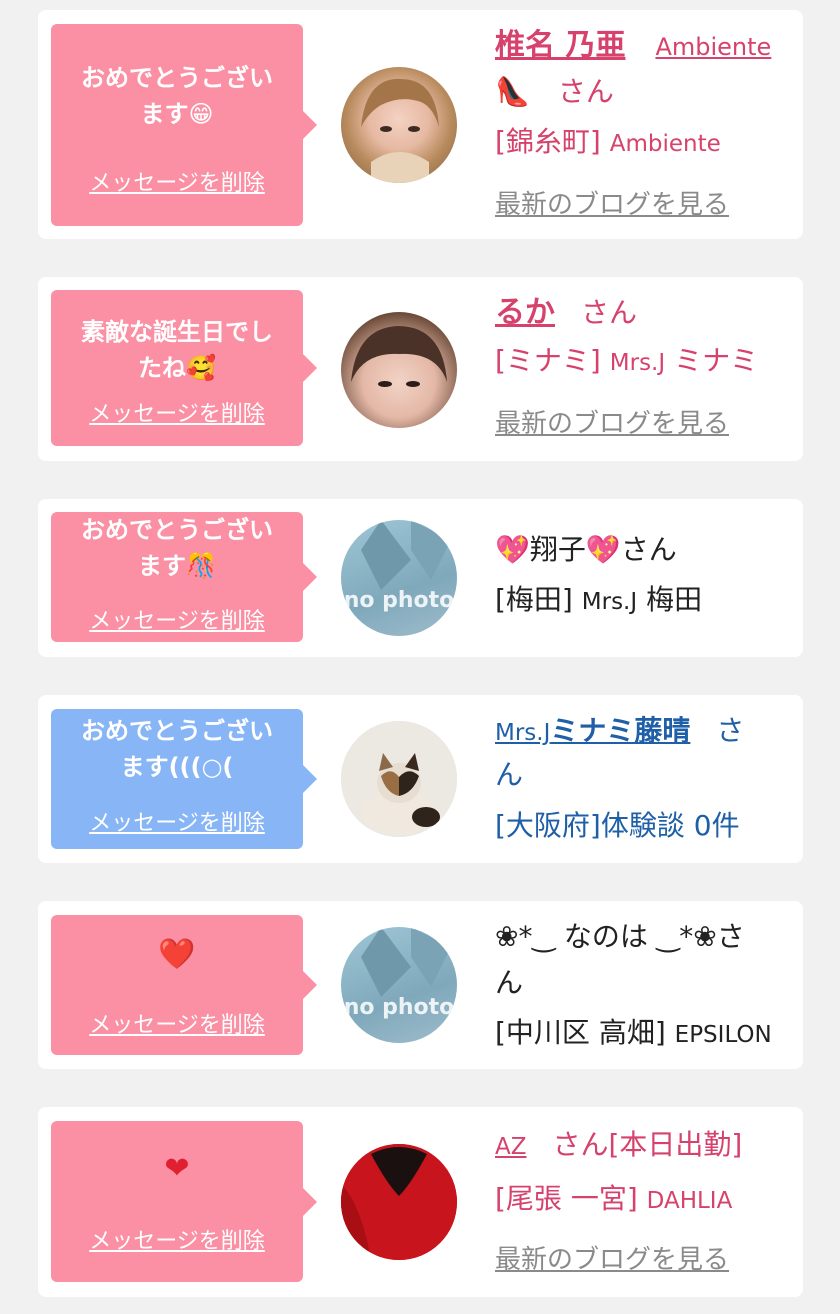 Image resolution: width=840 pixels, height=1314 pixels. What do you see at coordinates (548, 360) in the screenshot?
I see `area-label: [ミナミ]` at bounding box center [548, 360].